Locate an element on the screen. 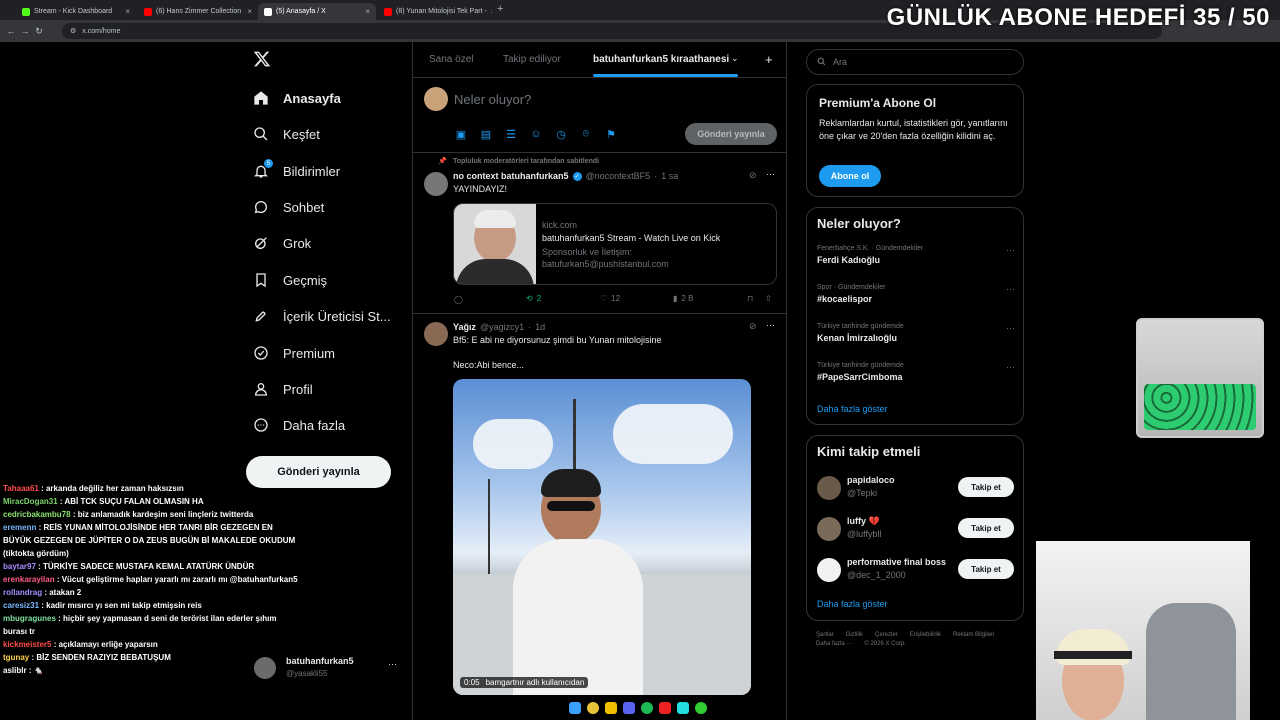  retweet-button: ⟲ 2 is located at coordinates (533, 298).